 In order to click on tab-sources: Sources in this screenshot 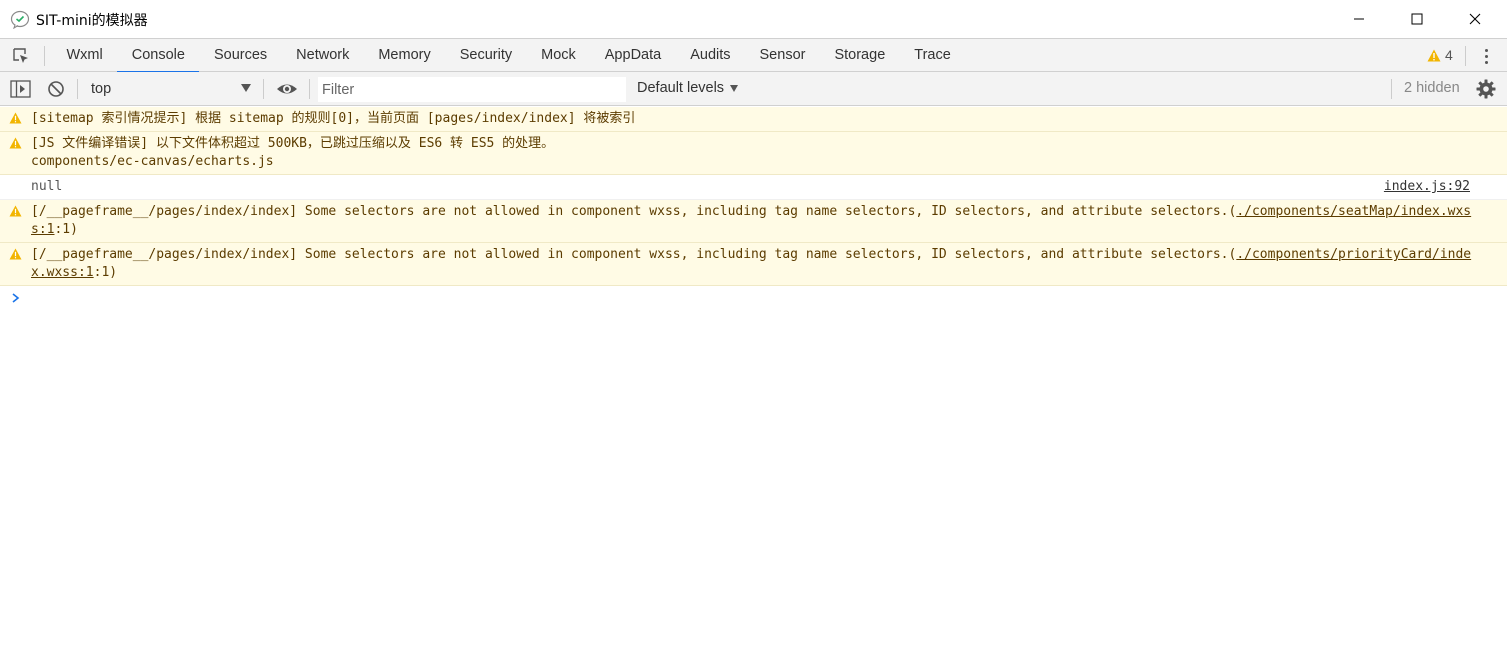, I will do `click(240, 55)`.